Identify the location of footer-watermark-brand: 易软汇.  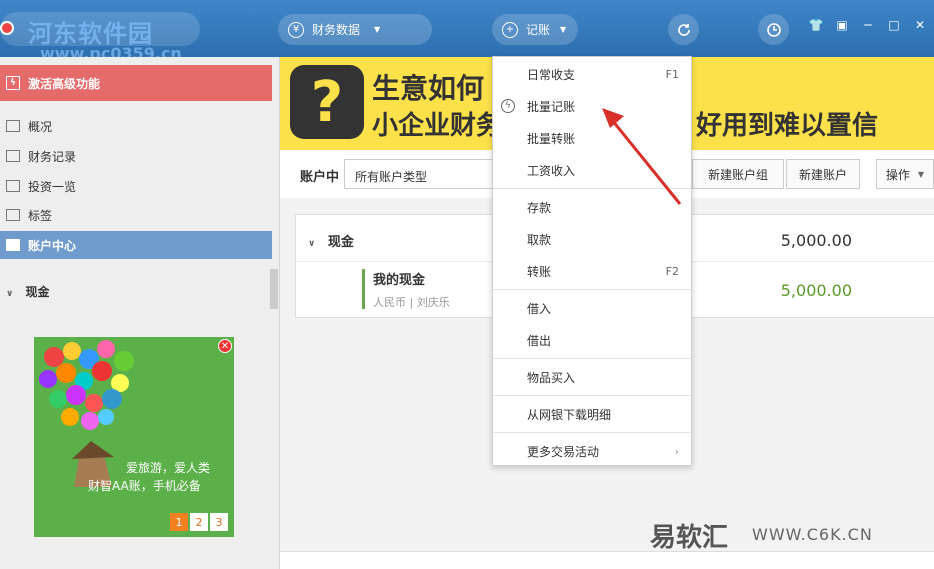
(689, 538).